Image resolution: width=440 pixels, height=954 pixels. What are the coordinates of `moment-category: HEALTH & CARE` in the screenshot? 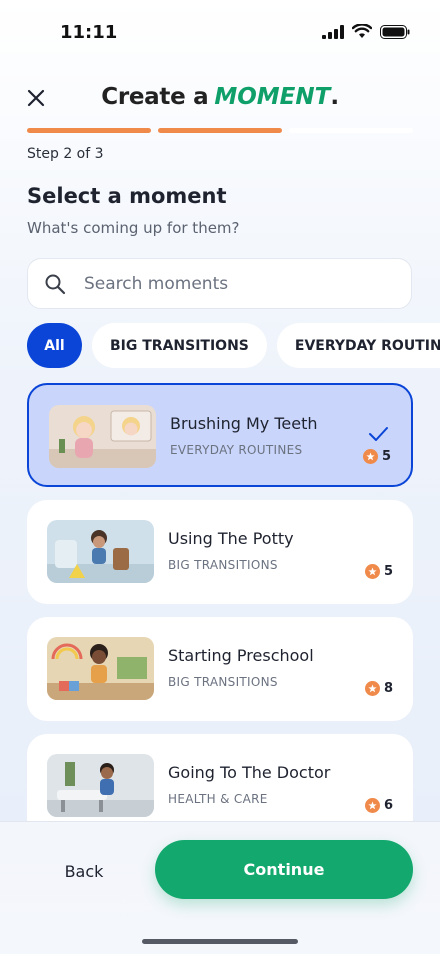 It's located at (218, 799).